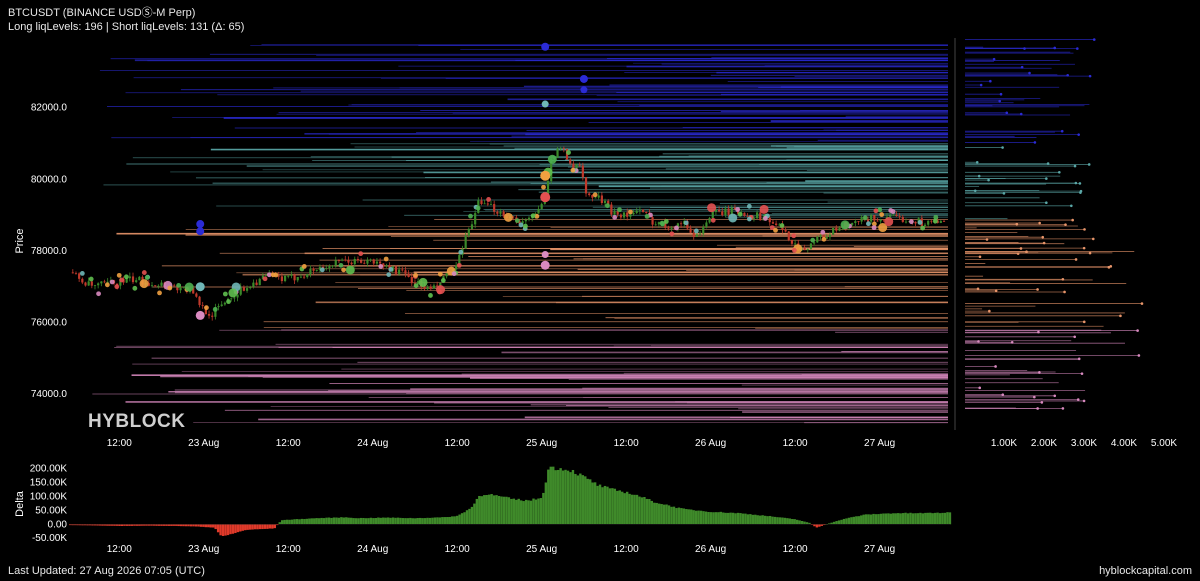 This screenshot has height=581, width=1200. Describe the element at coordinates (541, 443) in the screenshot. I see `price-x-tick-label: 25 Aug` at that location.